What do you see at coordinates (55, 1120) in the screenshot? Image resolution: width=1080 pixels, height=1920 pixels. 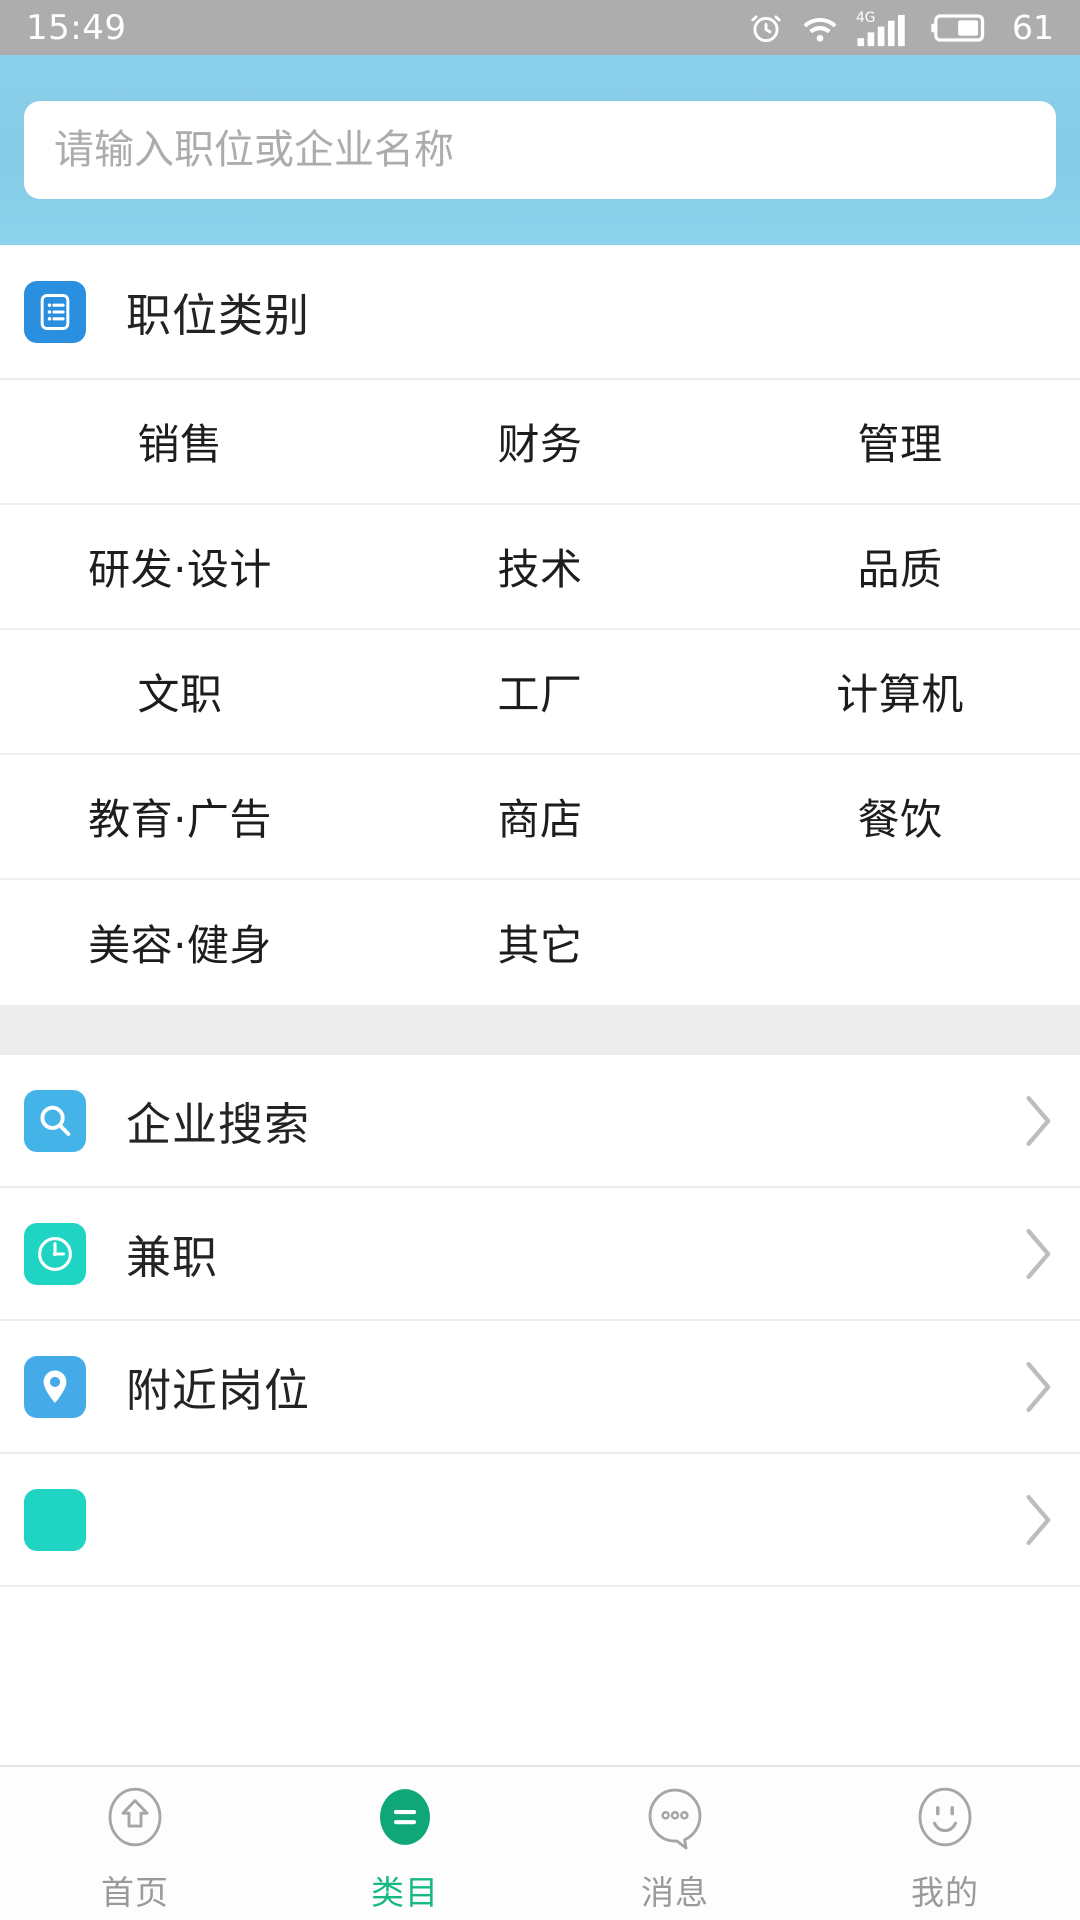 I see `search-icon` at bounding box center [55, 1120].